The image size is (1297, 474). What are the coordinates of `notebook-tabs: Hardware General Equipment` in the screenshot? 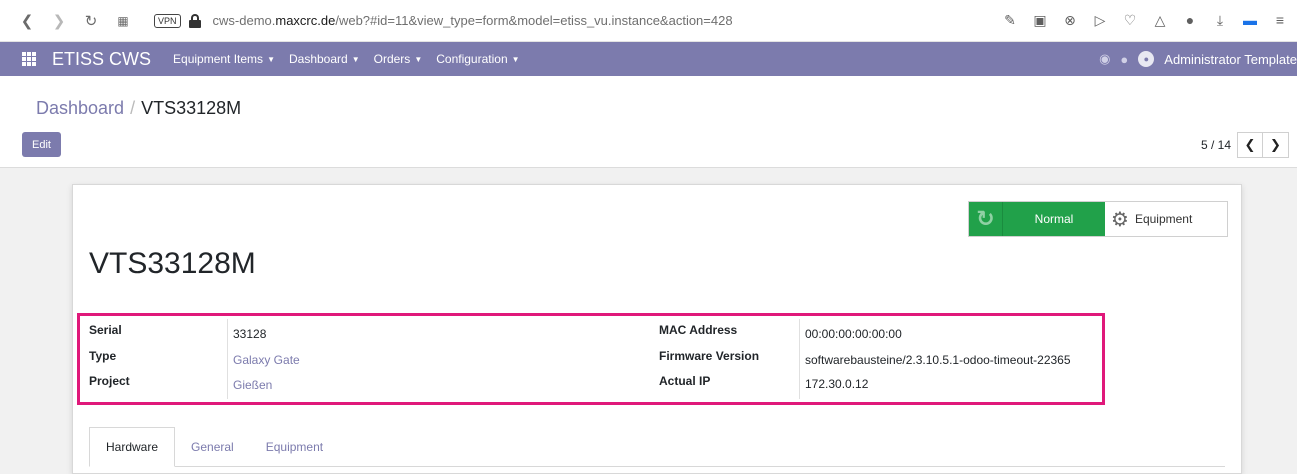 It's located at (657, 447).